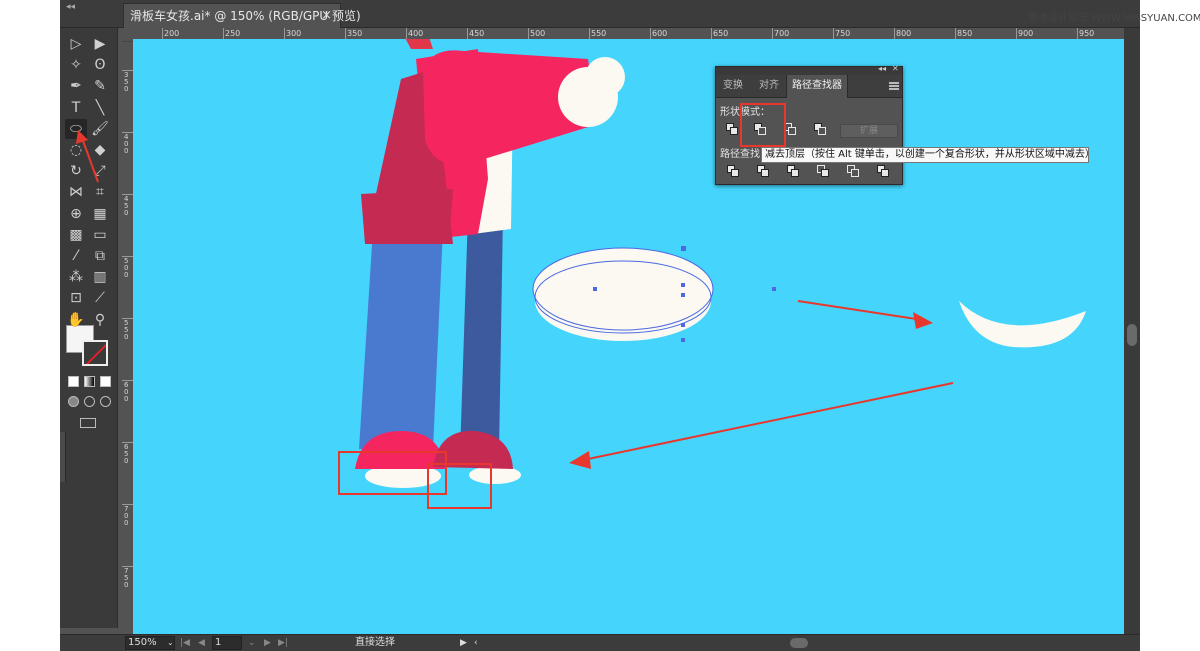 Image resolution: width=1200 pixels, height=651 pixels. I want to click on column-graph-tool-icon: ▥, so click(100, 277).